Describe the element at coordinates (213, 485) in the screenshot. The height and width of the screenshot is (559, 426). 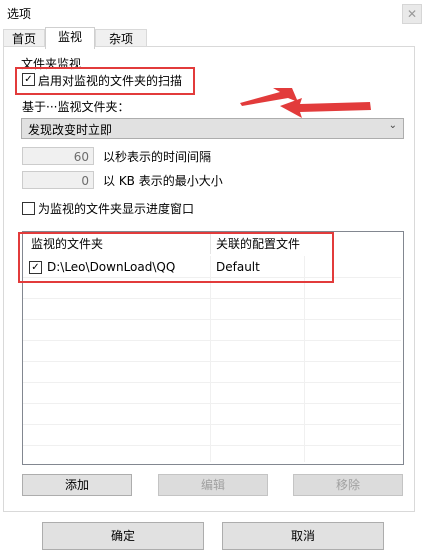
I see `edit-button: 编辑` at that location.